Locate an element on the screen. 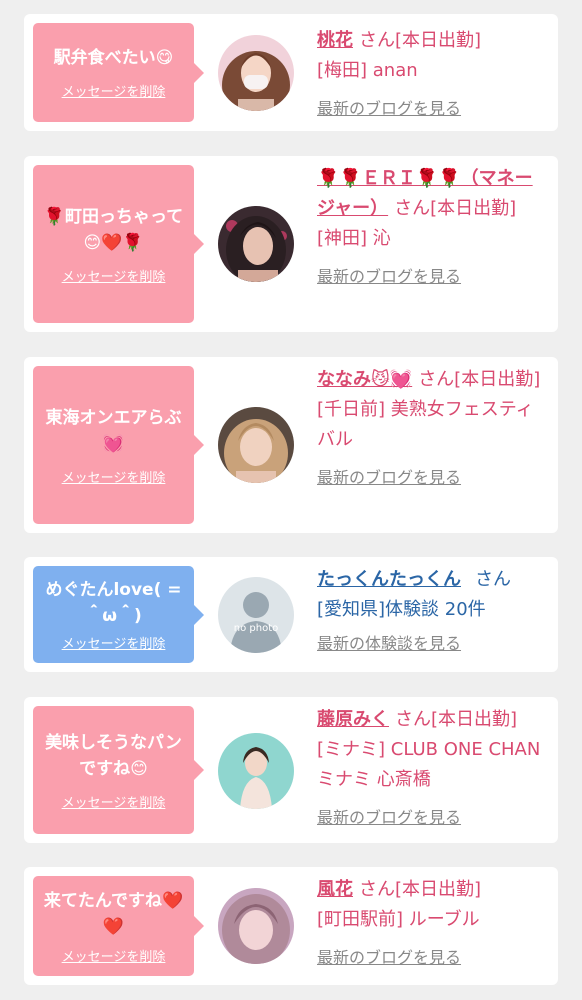  no-photo-text: no photo is located at coordinates (256, 628).